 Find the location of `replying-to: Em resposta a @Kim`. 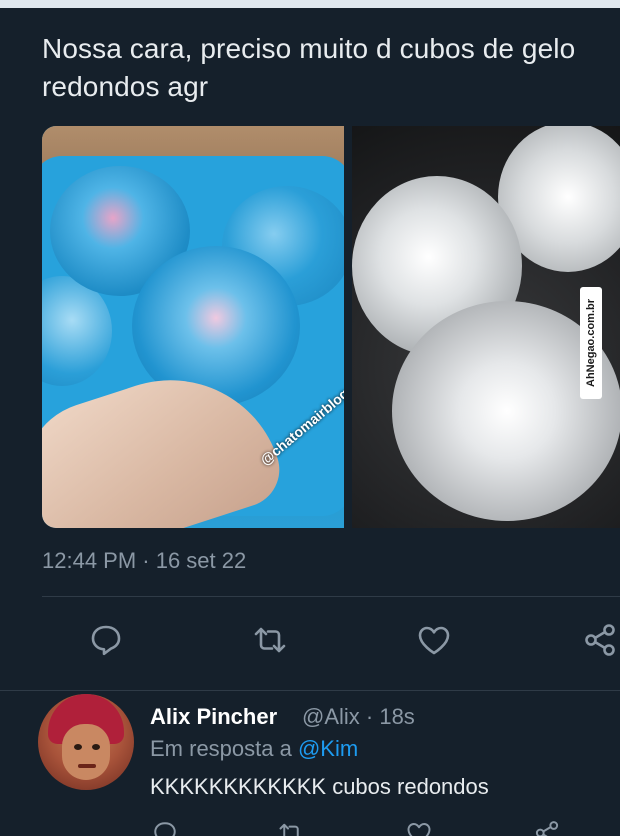

replying-to: Em resposta a @Kim is located at coordinates (254, 749).